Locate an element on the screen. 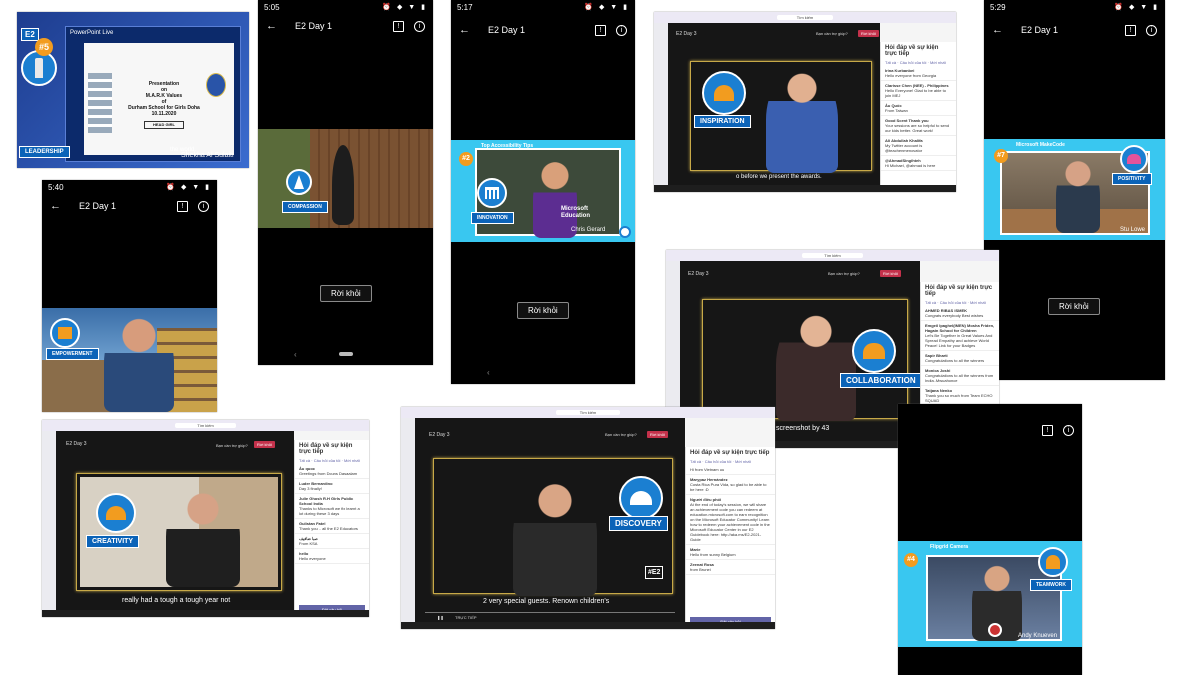  top-label: Top Accessibility Tips is located at coordinates (507, 146).